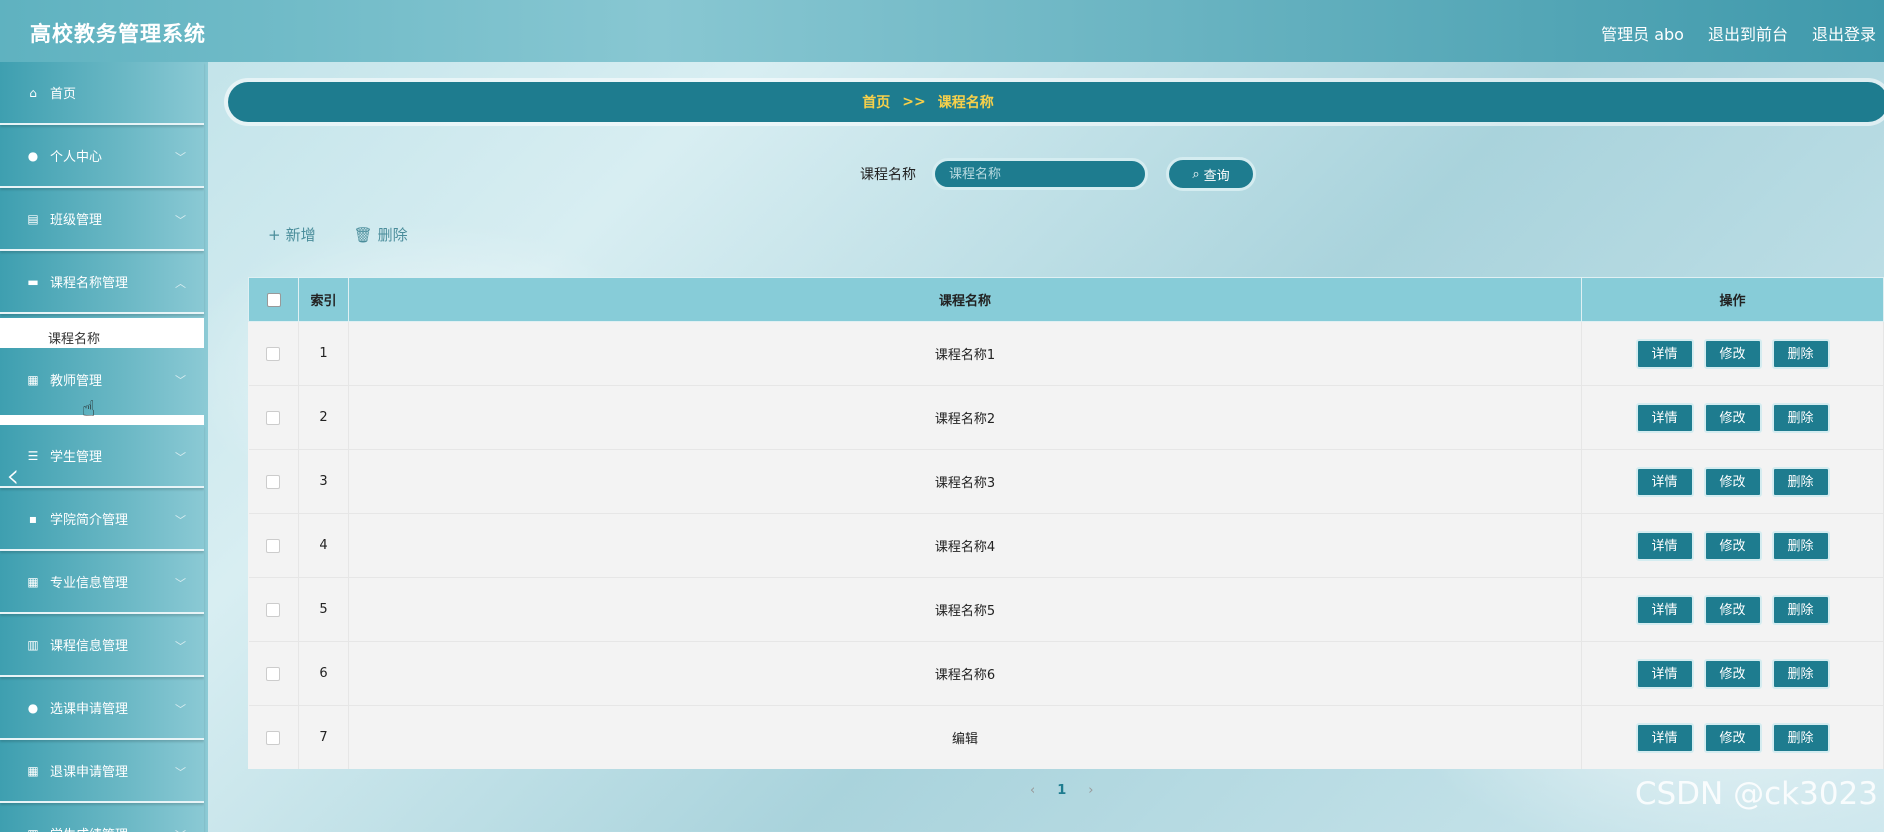 This screenshot has height=832, width=1884. I want to click on breadcrumb: 首页 >> 课程名称, so click(1056, 102).